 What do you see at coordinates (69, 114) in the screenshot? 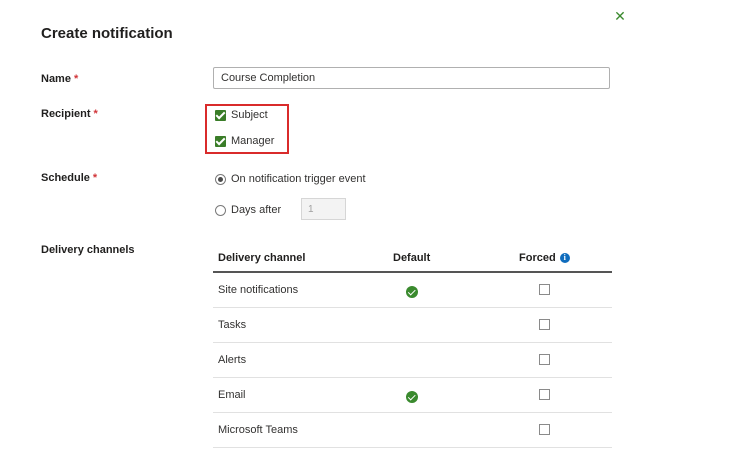
I see `recipient-label: Recipient *` at bounding box center [69, 114].